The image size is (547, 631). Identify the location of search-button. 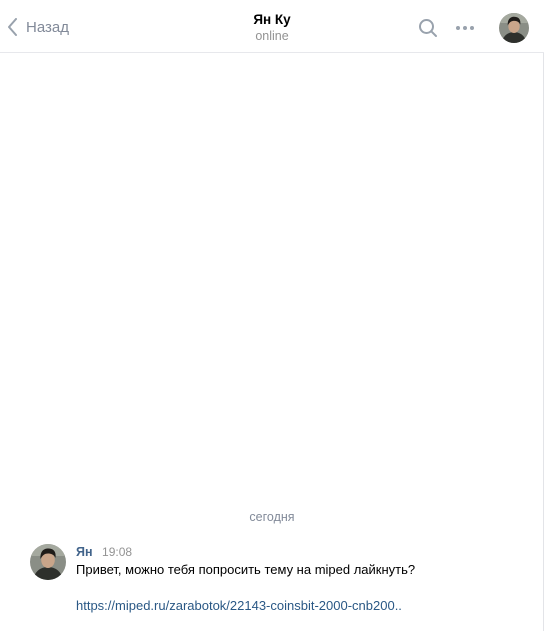
(428, 28).